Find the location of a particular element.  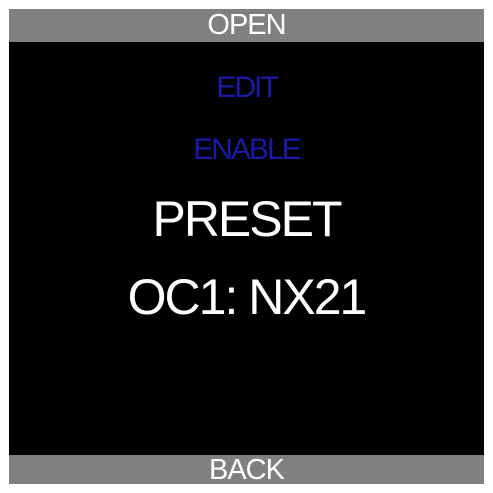

menu-item-enable: ENABLE is located at coordinates (246, 150).